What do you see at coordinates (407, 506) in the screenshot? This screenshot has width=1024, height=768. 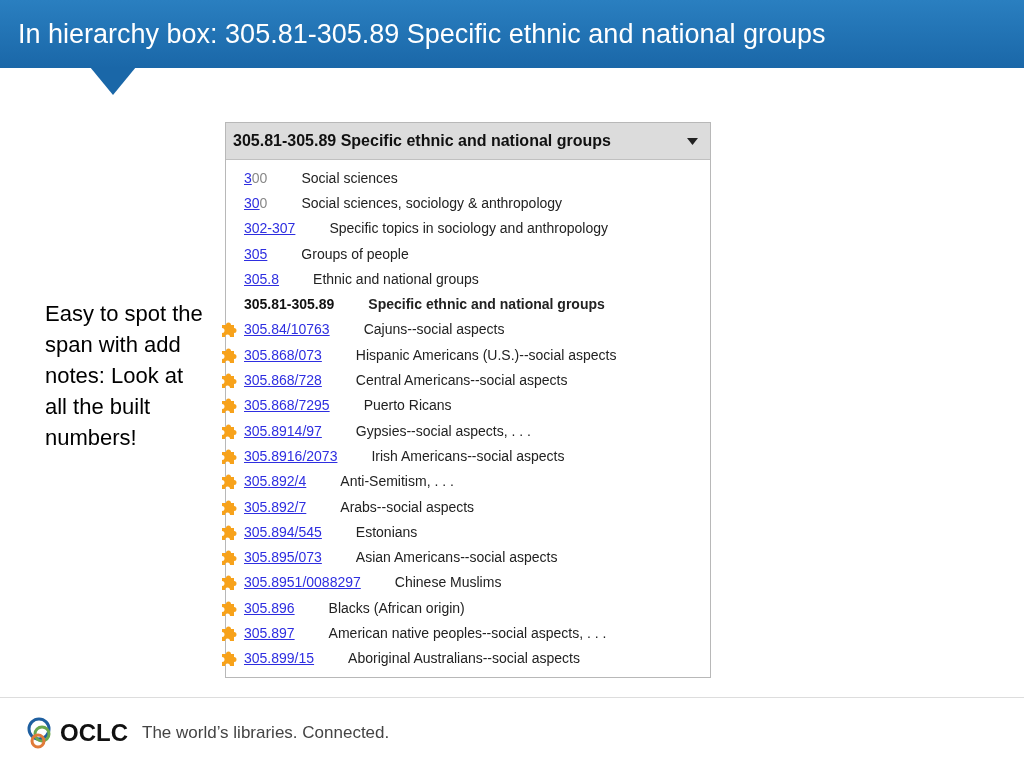 I see `class-caption: Arabs--social aspects` at bounding box center [407, 506].